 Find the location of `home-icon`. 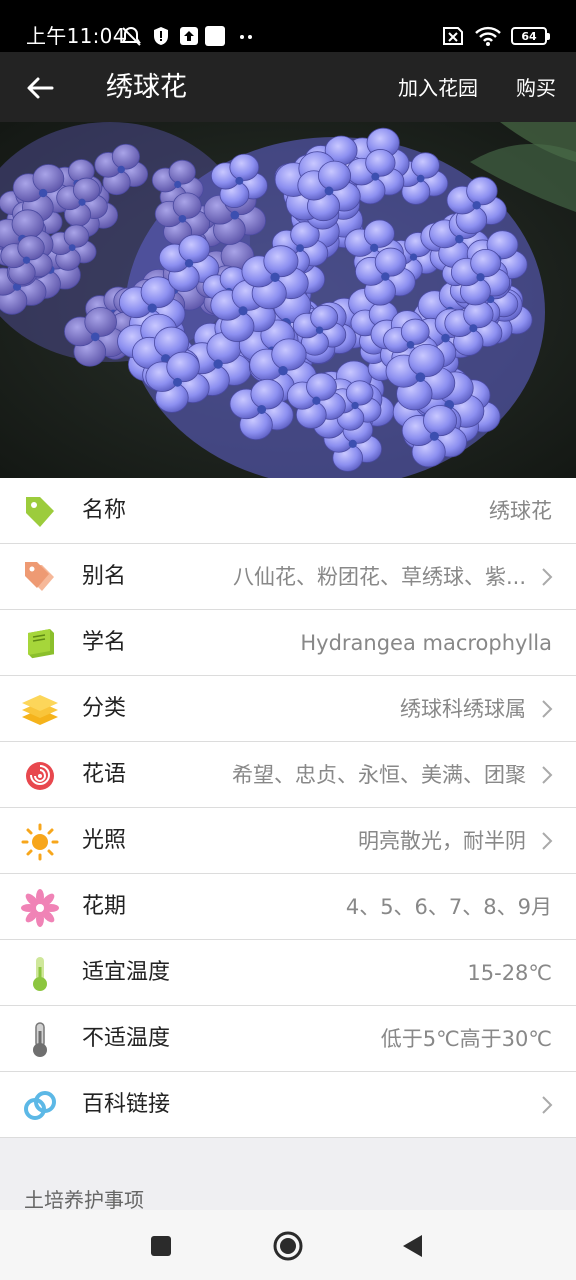

home-icon is located at coordinates (288, 1246).